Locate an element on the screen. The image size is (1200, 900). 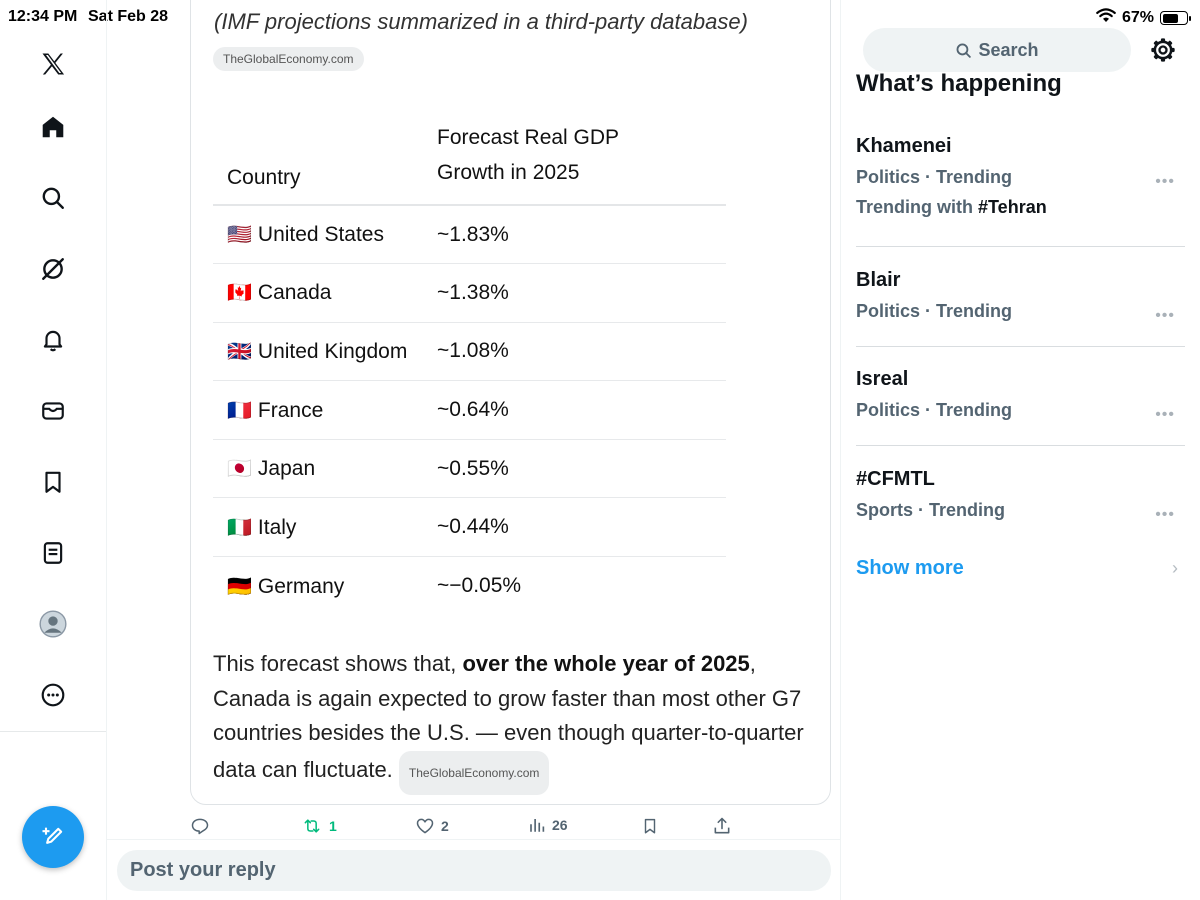
country-name: United States is located at coordinates (320, 235).